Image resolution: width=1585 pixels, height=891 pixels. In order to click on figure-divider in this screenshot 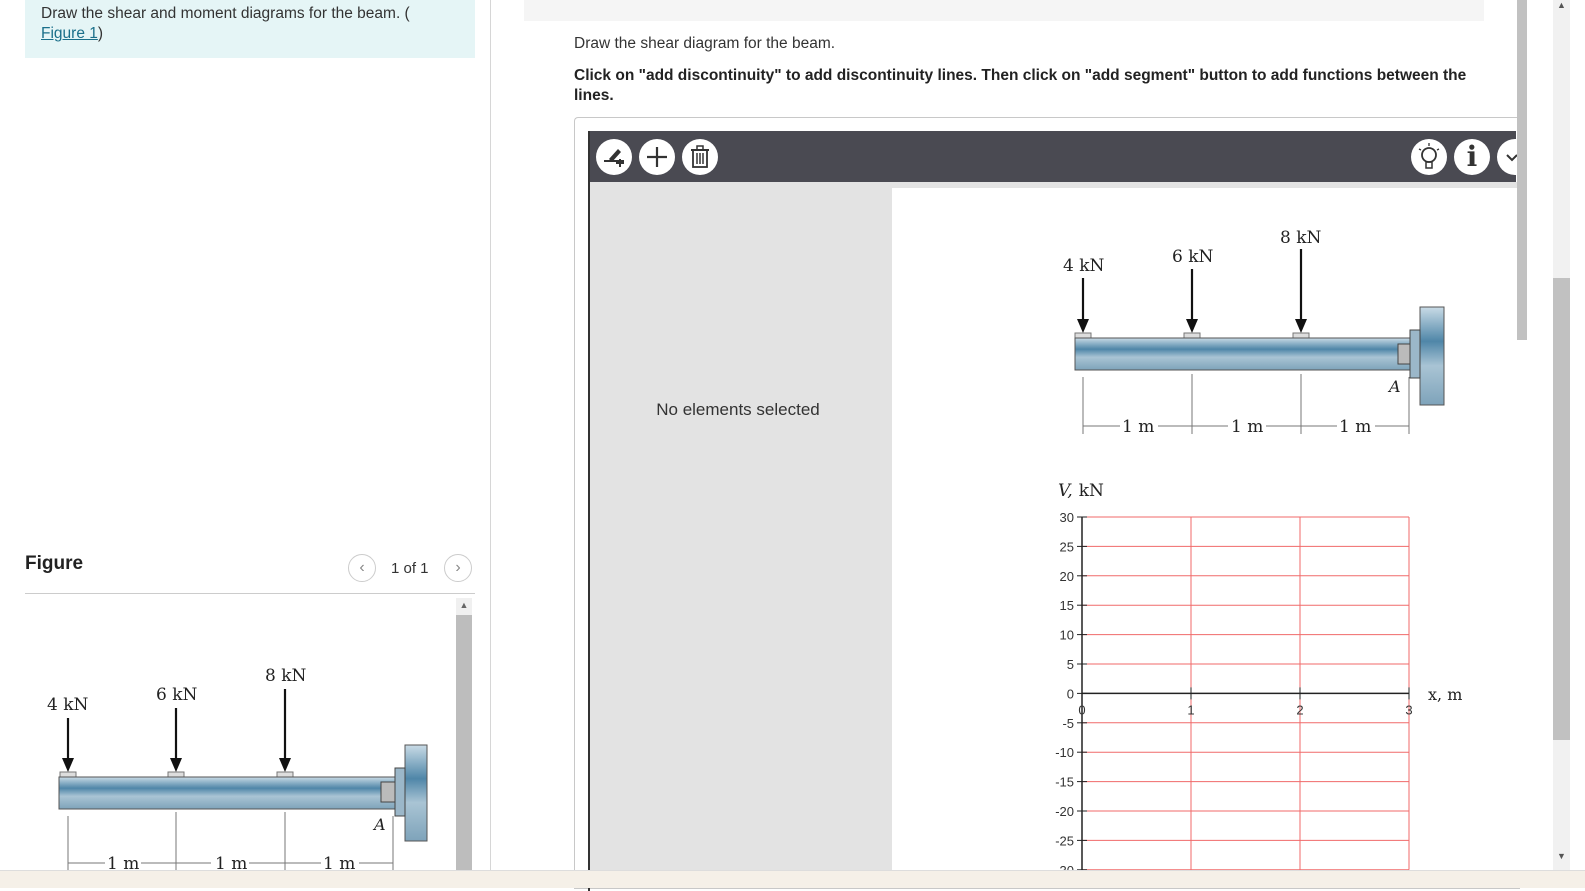, I will do `click(250, 593)`.